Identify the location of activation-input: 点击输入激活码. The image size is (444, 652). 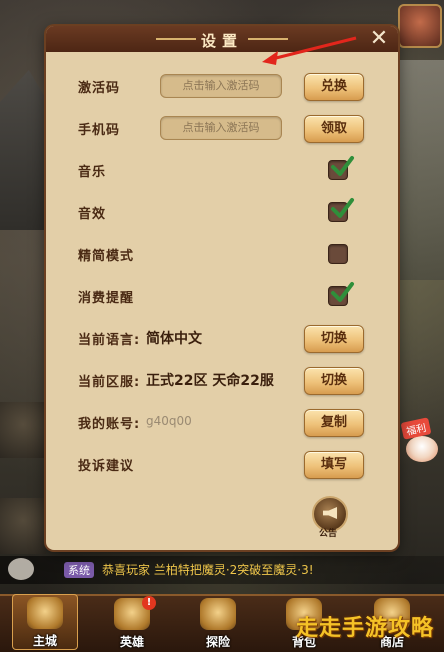
(221, 86).